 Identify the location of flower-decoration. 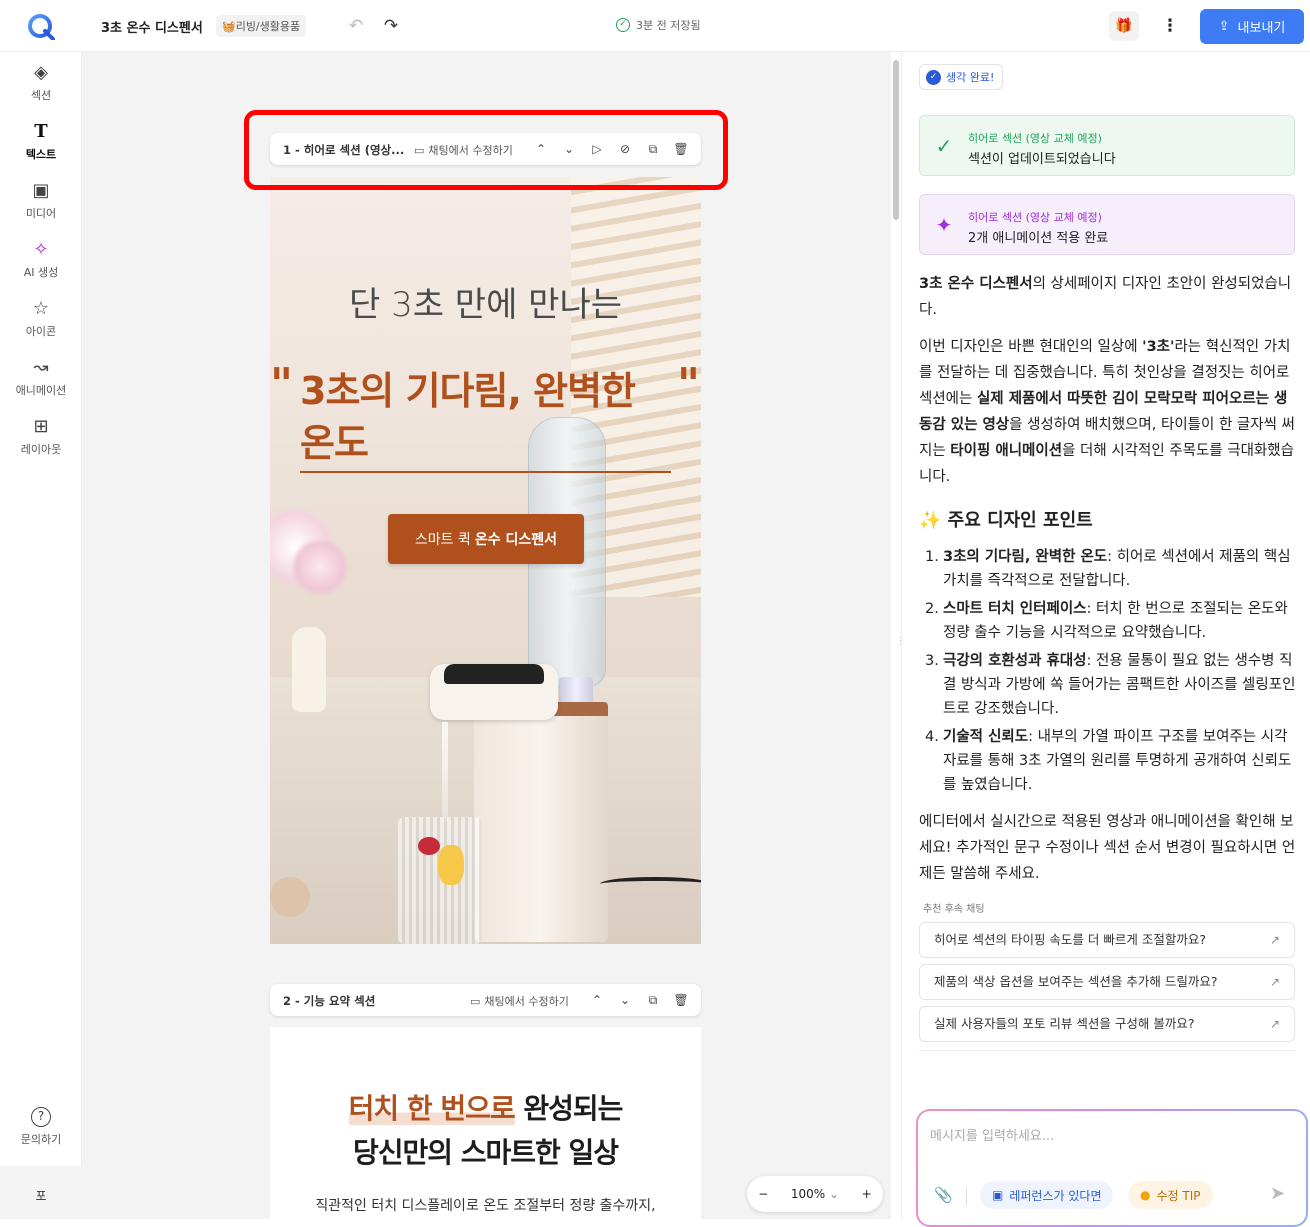
(320, 567).